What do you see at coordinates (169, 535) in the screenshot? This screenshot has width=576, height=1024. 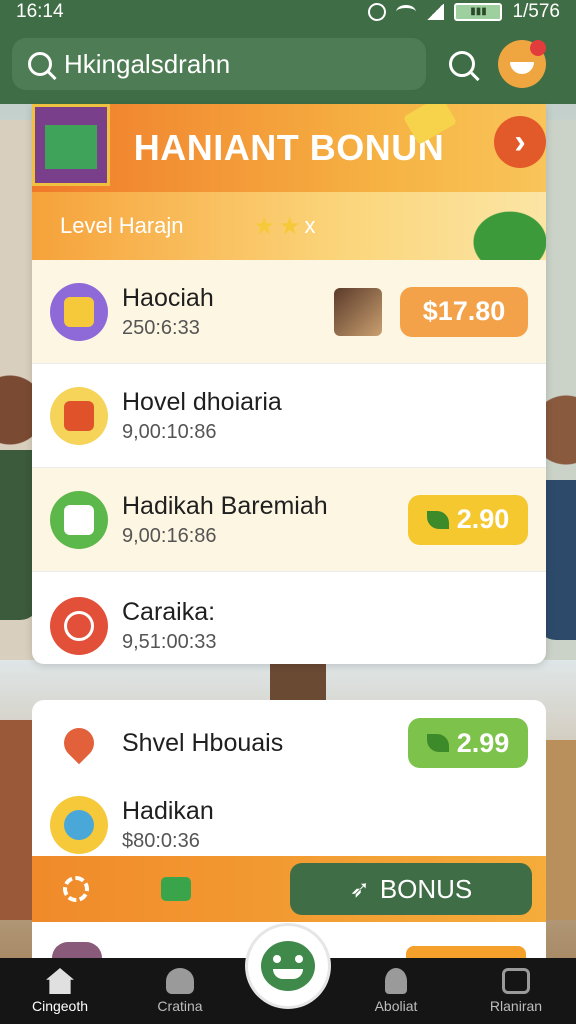 I see `item-time: 9,00:16:86` at bounding box center [169, 535].